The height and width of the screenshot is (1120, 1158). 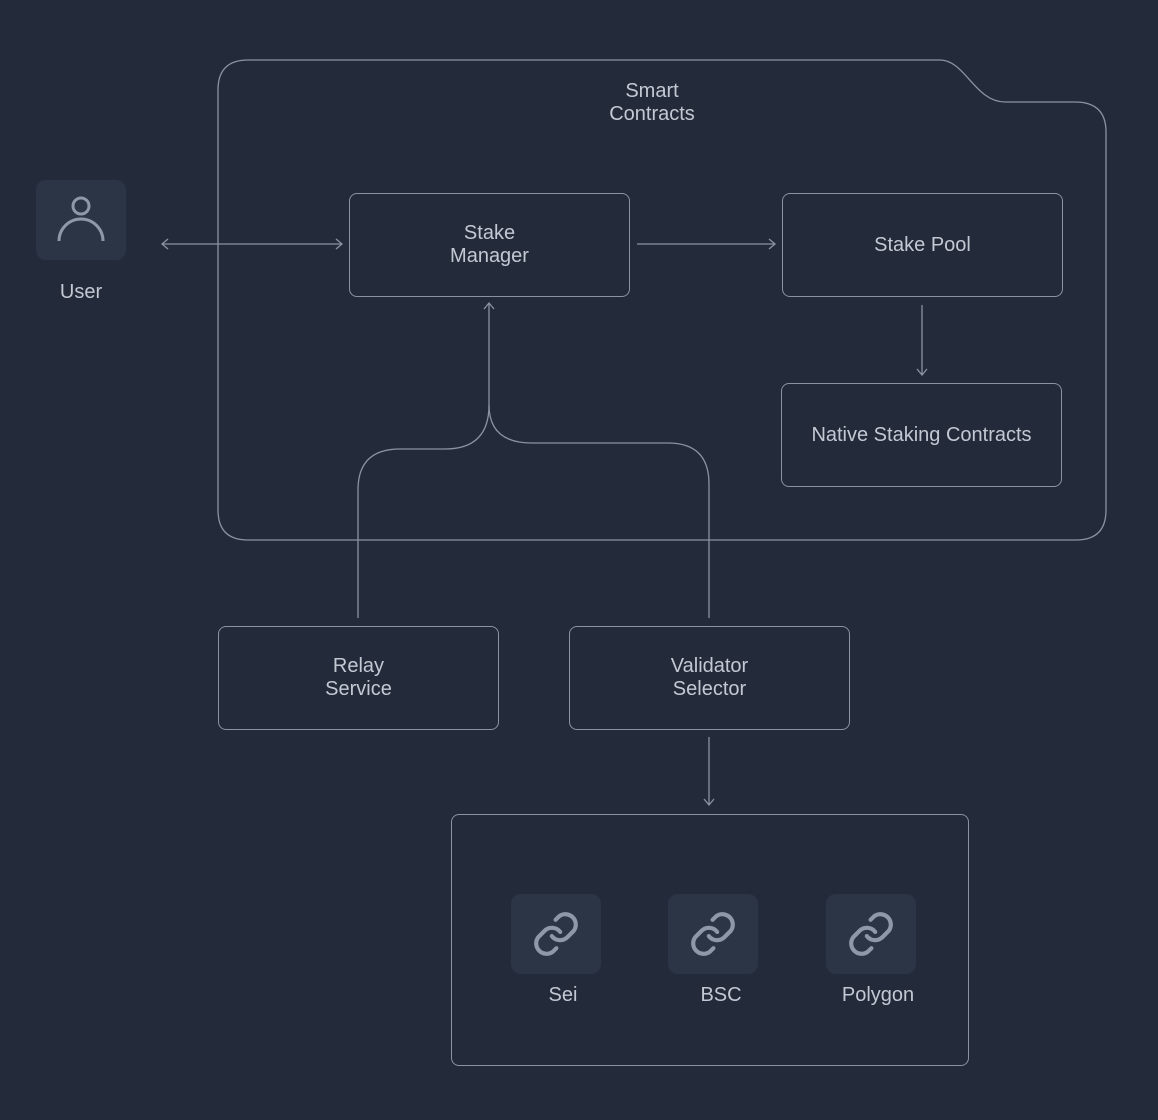 I want to click on user-avatar, so click(x=81, y=220).